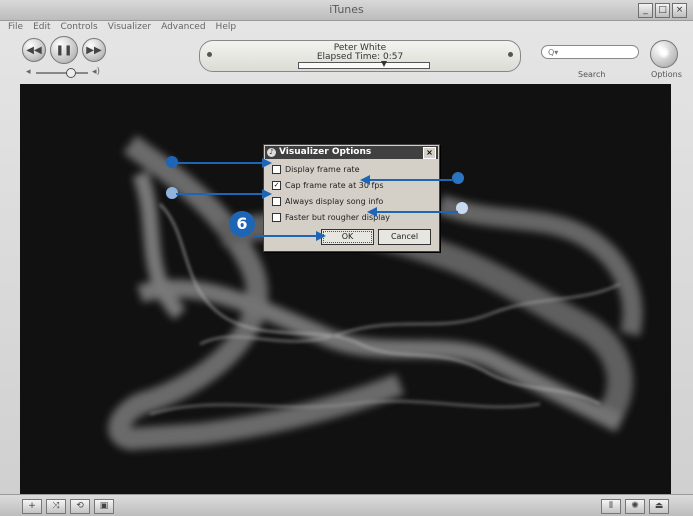 This screenshot has width=693, height=516. Describe the element at coordinates (364, 65) in the screenshot. I see `progress-bar` at that location.